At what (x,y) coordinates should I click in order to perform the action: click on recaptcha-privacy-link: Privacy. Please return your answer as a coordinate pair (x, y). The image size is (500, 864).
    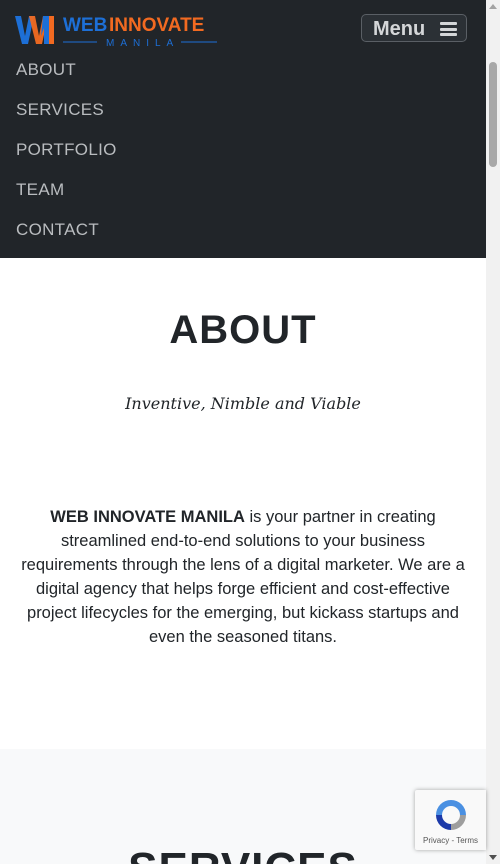
    Looking at the image, I should click on (436, 840).